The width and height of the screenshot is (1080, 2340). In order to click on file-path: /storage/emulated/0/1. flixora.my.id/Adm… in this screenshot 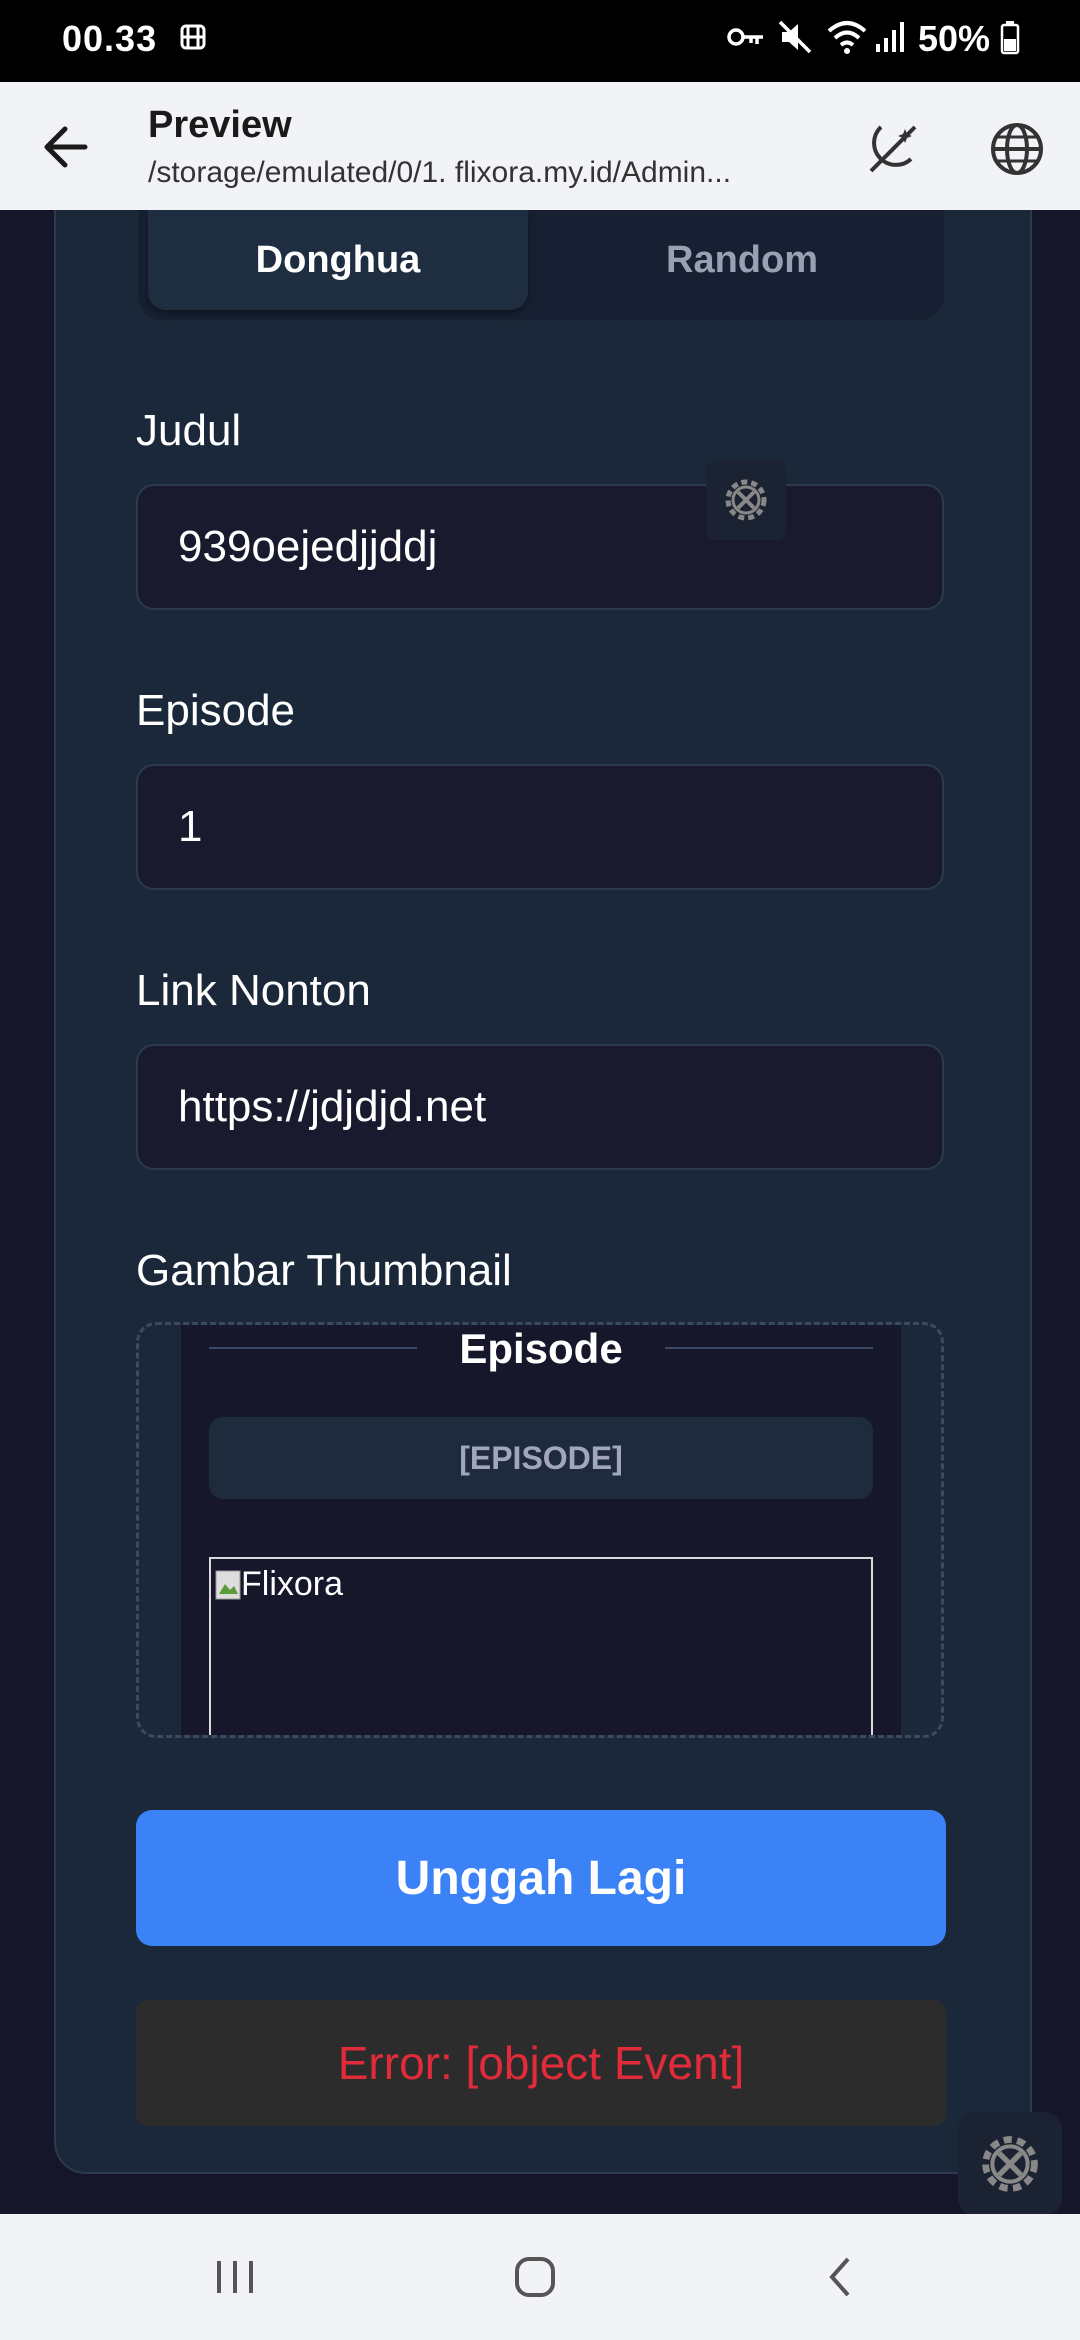, I will do `click(440, 172)`.